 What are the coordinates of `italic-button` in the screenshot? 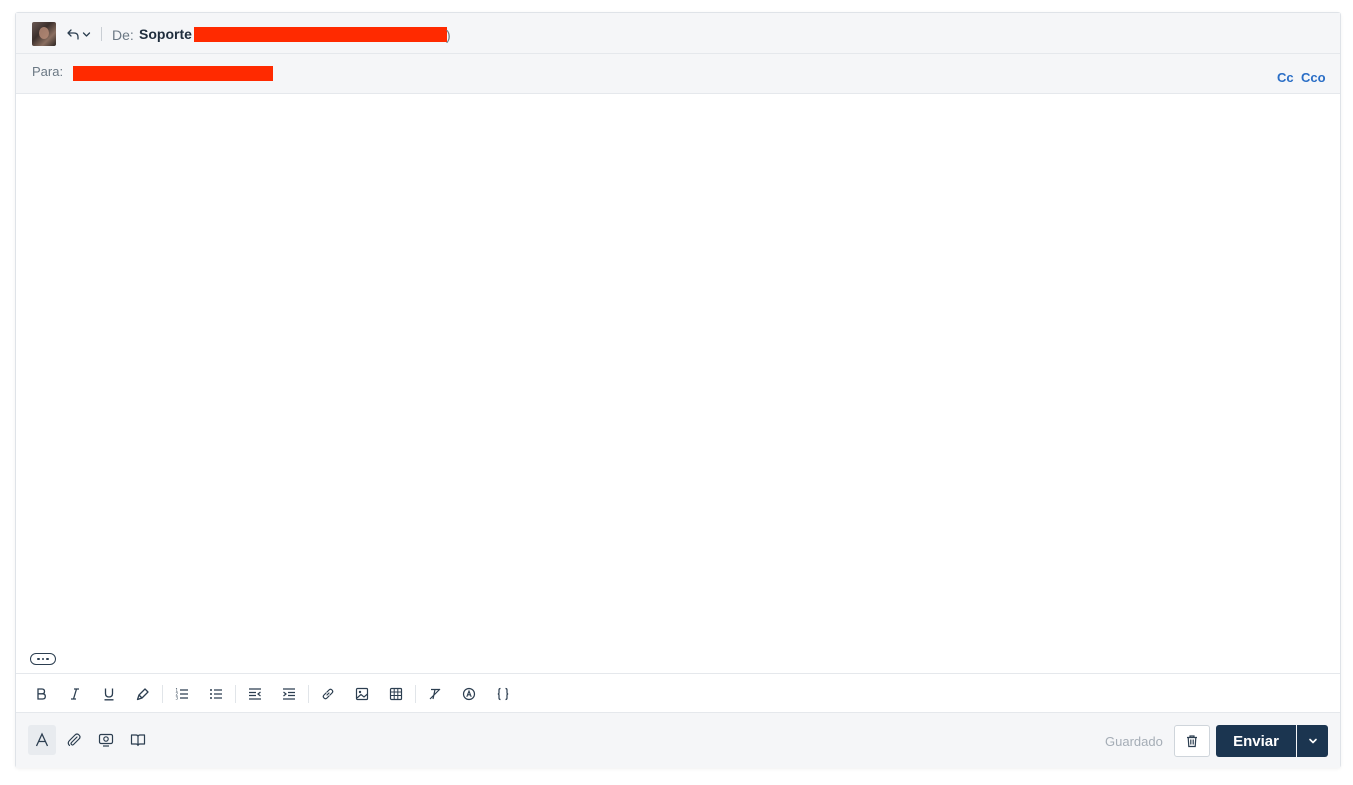 It's located at (75, 694).